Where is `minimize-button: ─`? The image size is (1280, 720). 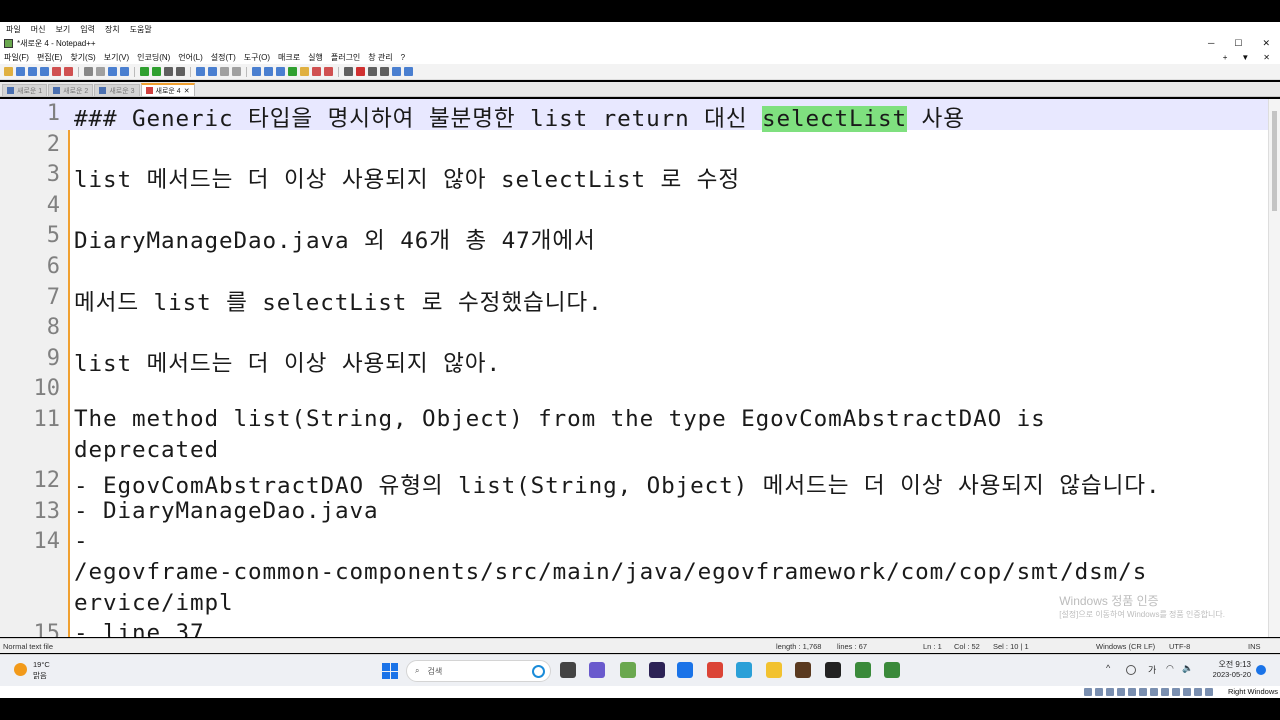 minimize-button: ─ is located at coordinates (1211, 43).